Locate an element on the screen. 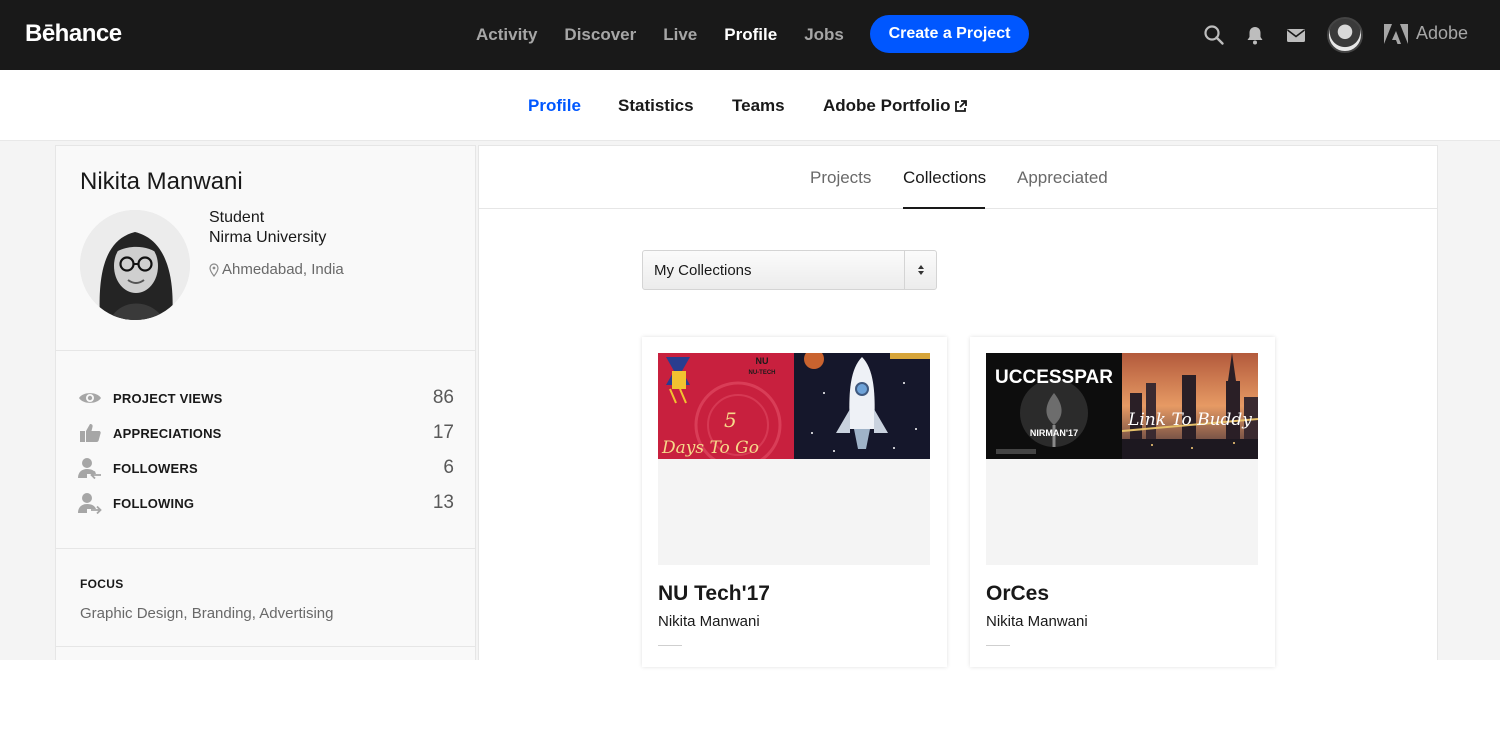 The width and height of the screenshot is (1500, 752). location-pin-icon is located at coordinates (214, 269).